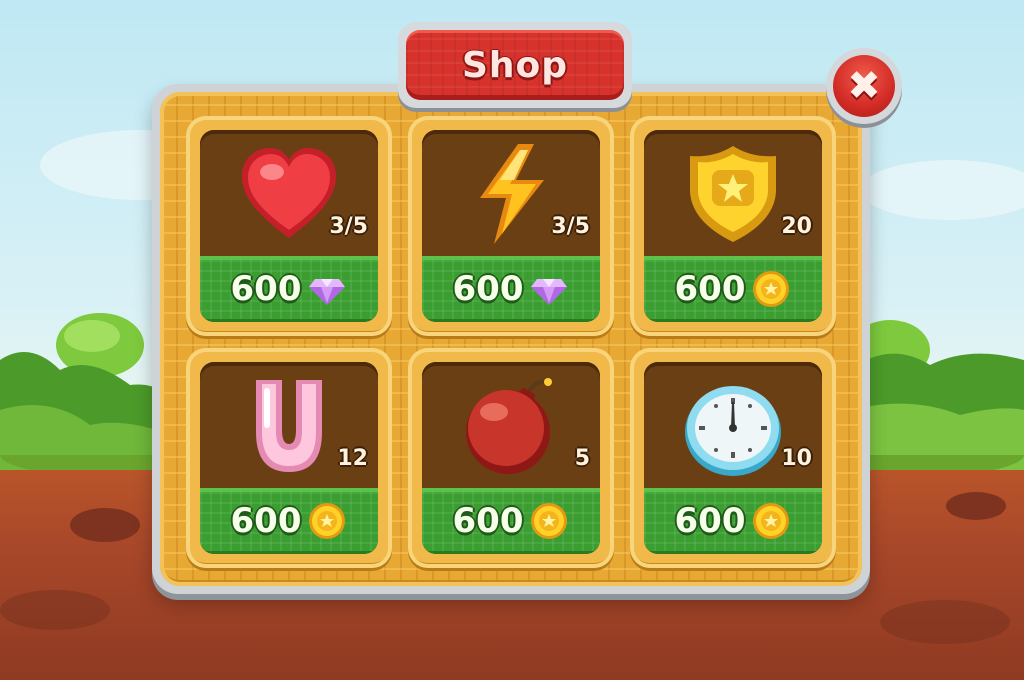  What do you see at coordinates (509, 426) in the screenshot?
I see `bomb-icon` at bounding box center [509, 426].